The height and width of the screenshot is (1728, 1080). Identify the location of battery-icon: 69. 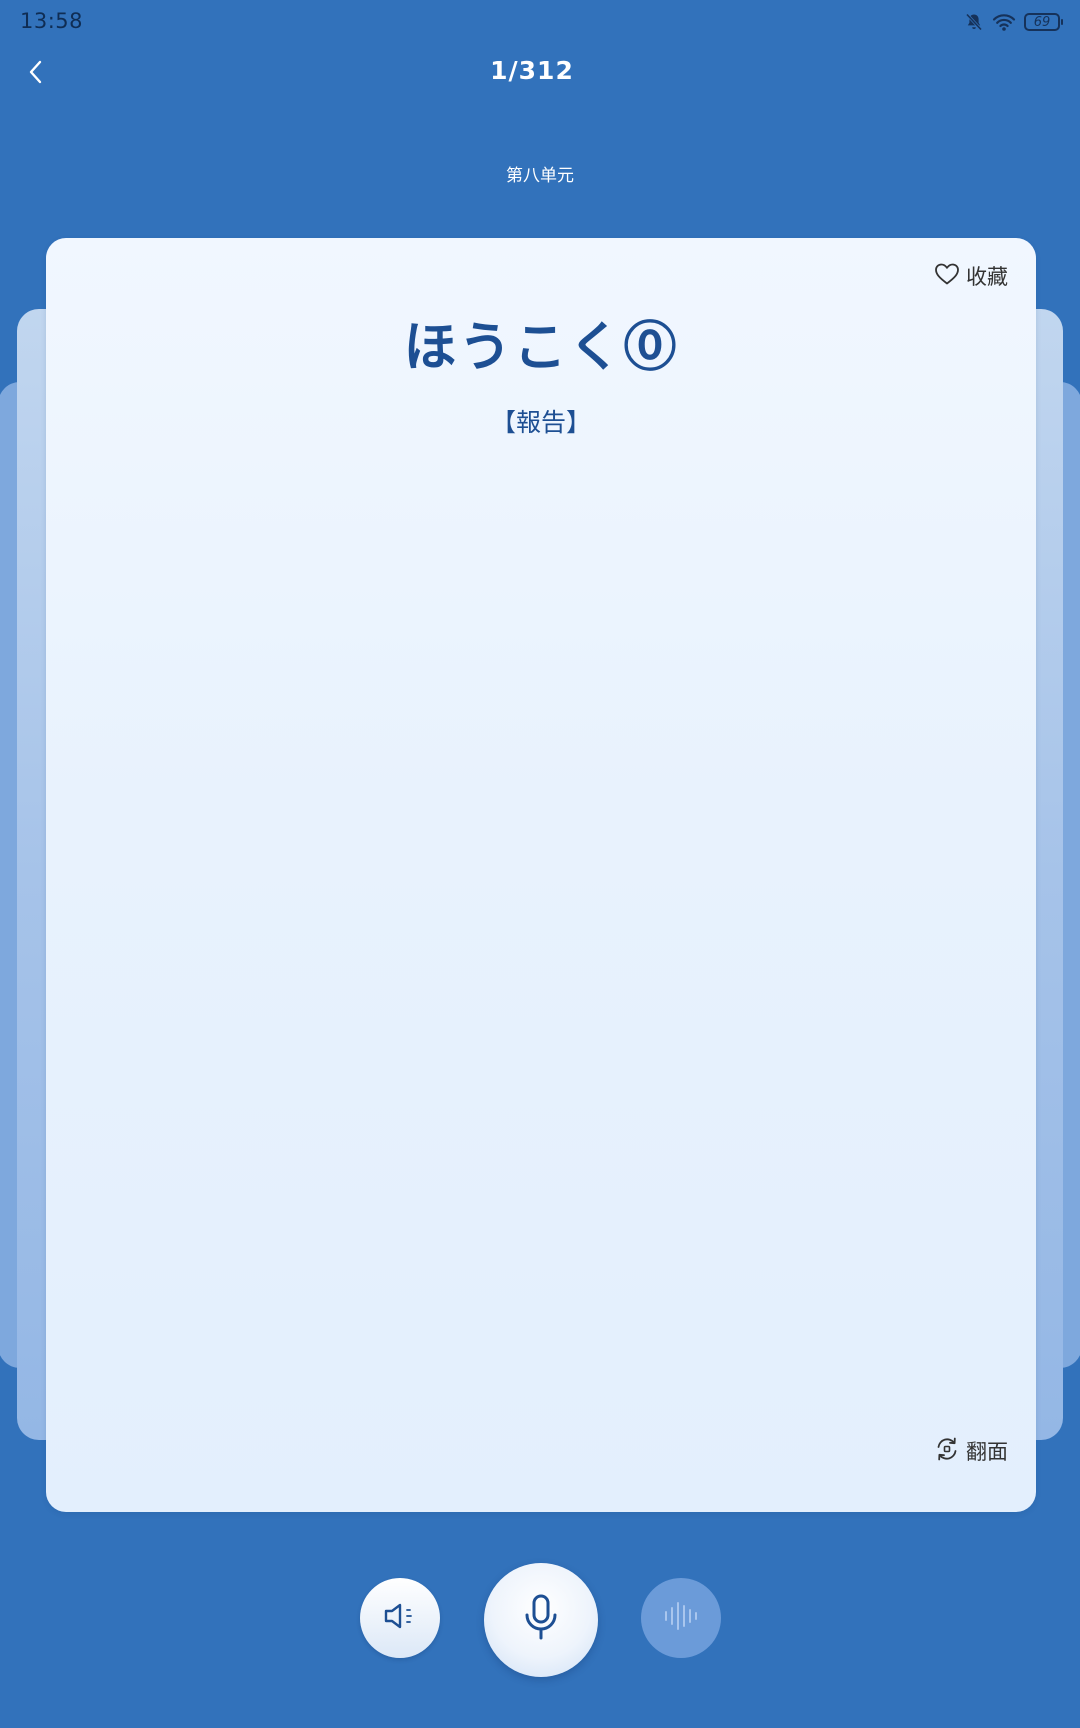
(1043, 22).